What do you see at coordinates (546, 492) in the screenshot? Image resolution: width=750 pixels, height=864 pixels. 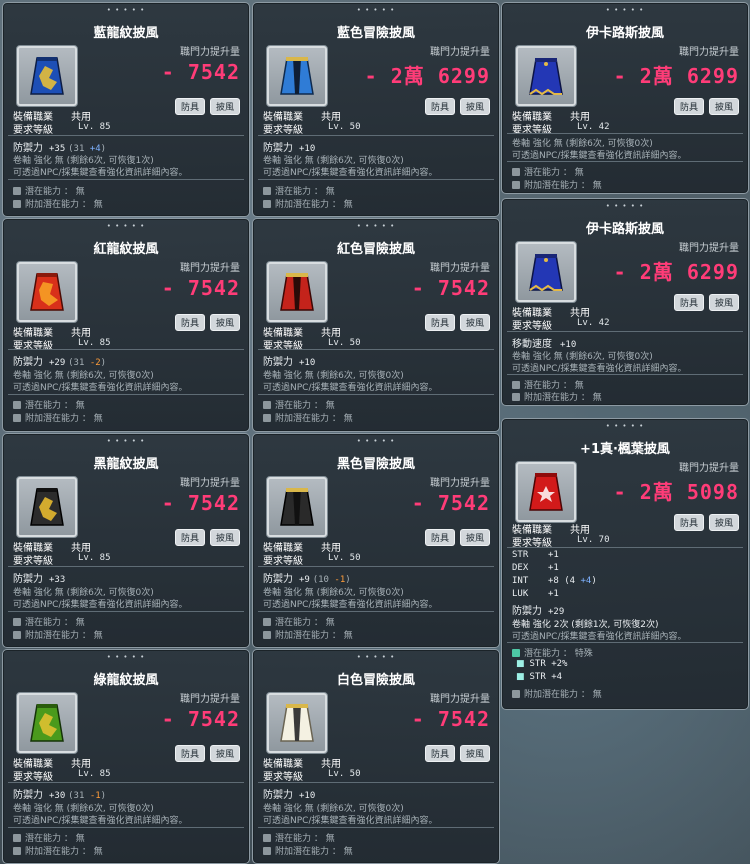 I see `maple-cape-icon` at bounding box center [546, 492].